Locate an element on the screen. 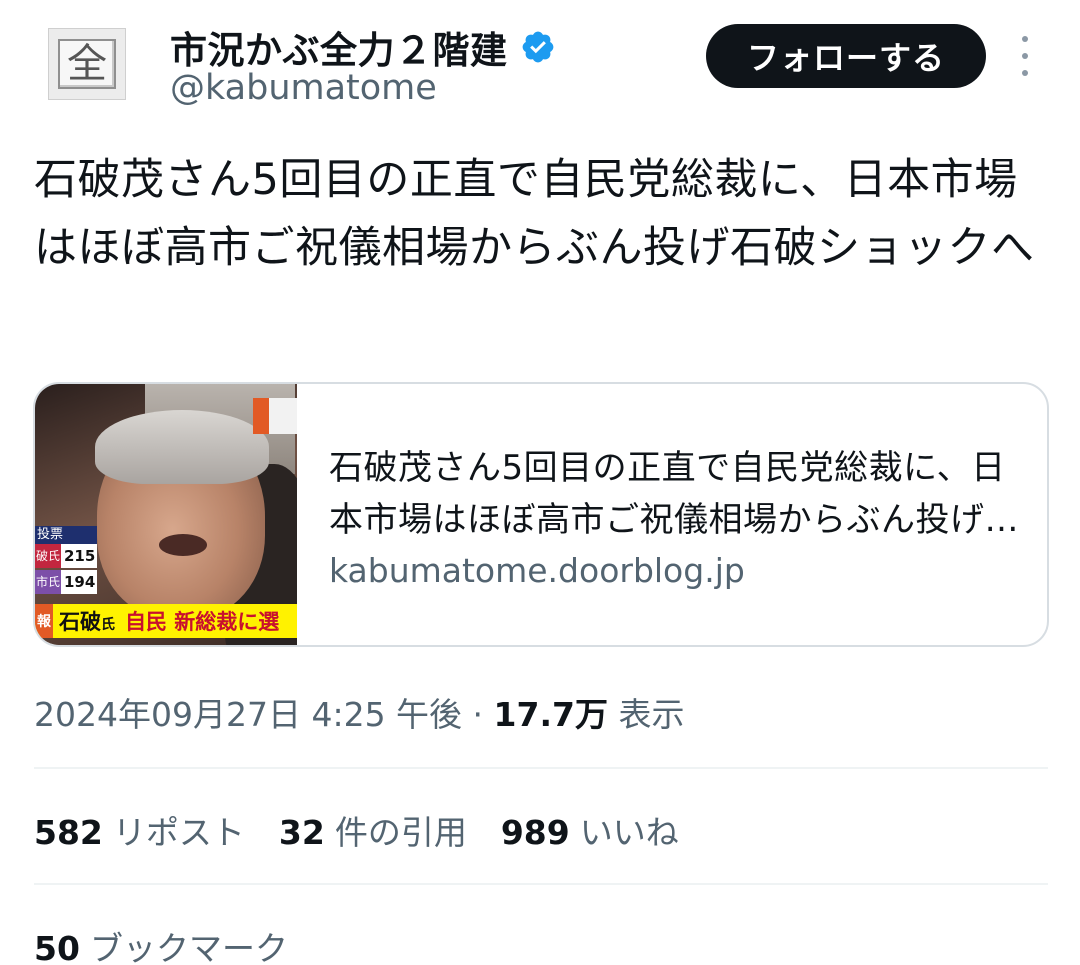 This screenshot has height=965, width=1080. reposts-stat: 582 リポスト is located at coordinates (139, 830).